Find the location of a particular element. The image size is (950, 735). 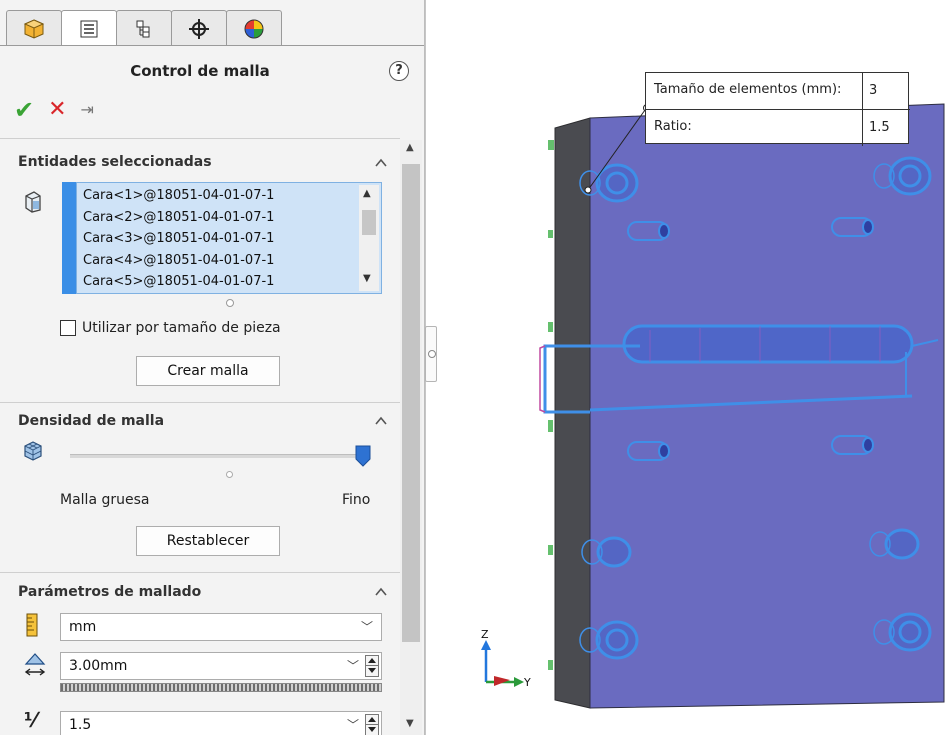

use-part-size-option: Utilizar por tamaño de pieza is located at coordinates (170, 328).